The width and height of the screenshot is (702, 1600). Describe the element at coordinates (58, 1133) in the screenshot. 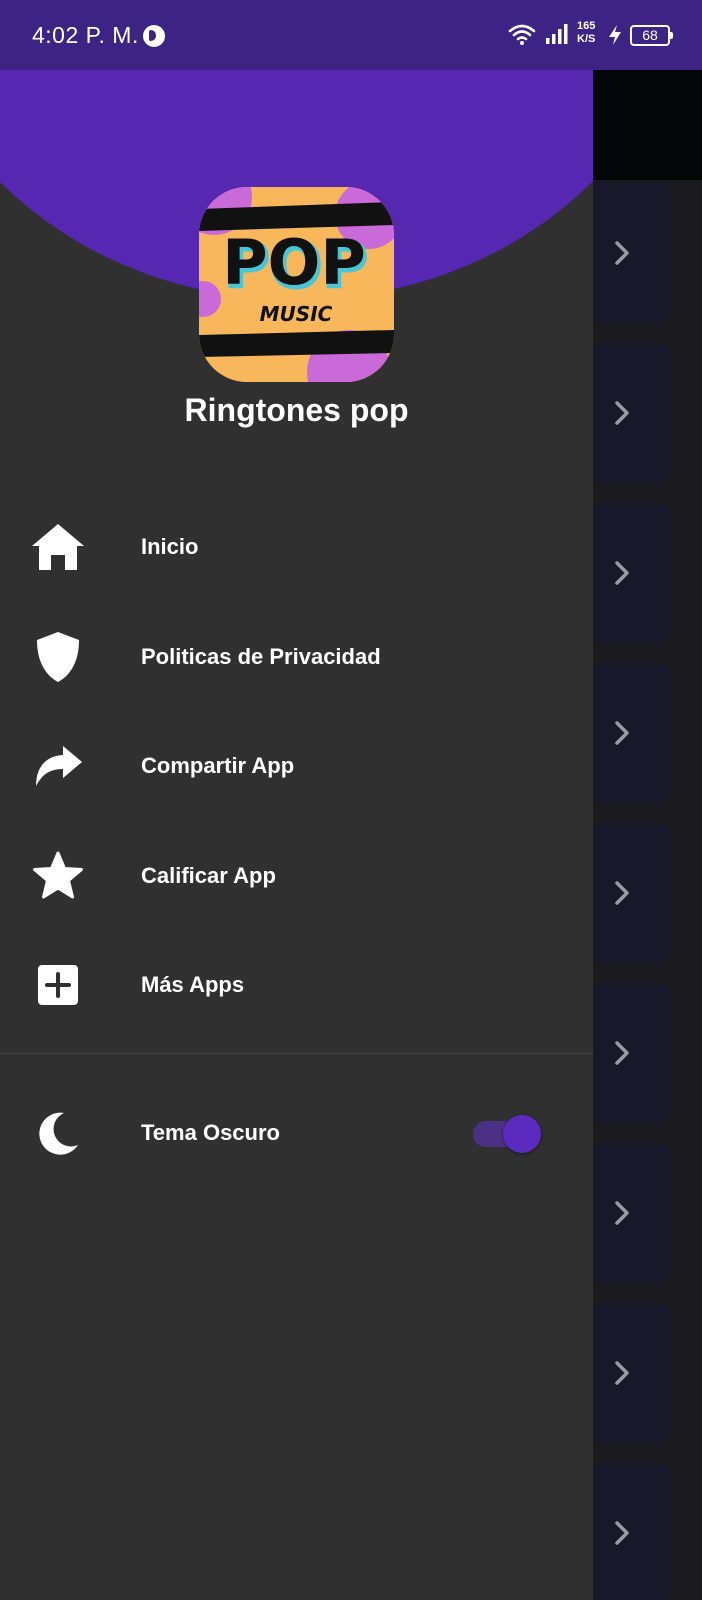

I see `moon-icon` at that location.